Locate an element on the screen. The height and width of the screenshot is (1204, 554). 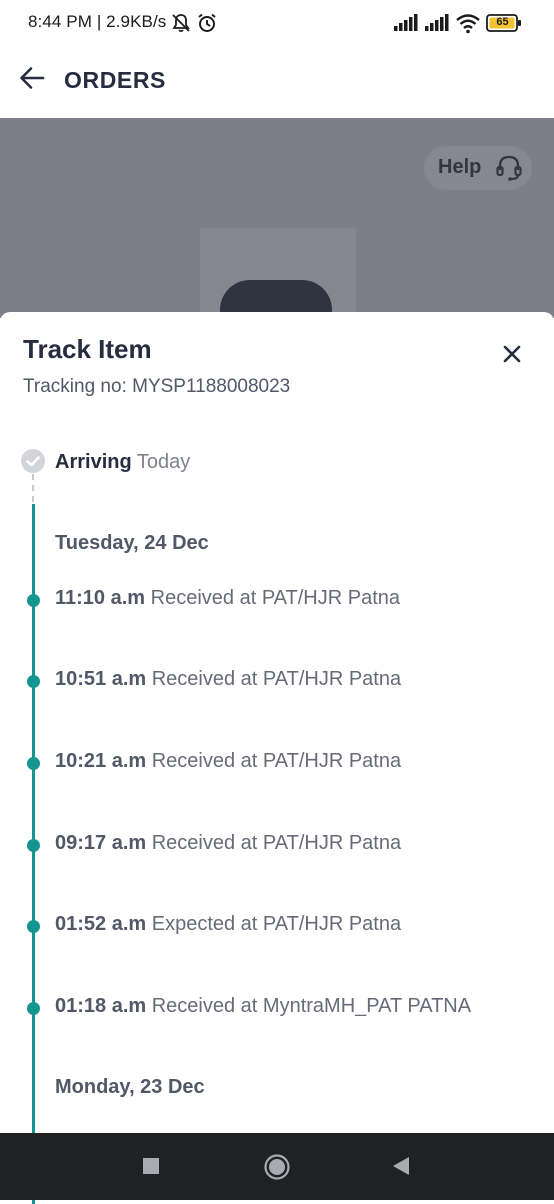
headset-icon is located at coordinates (509, 170).